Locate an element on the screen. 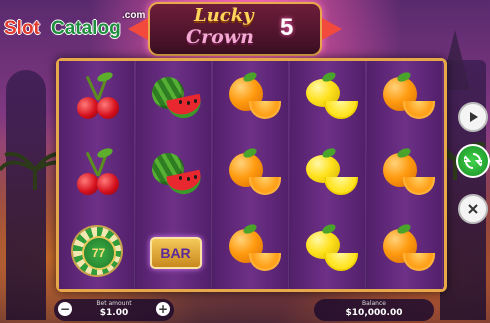  chip-symbol-icon: 77 is located at coordinates (97, 251).